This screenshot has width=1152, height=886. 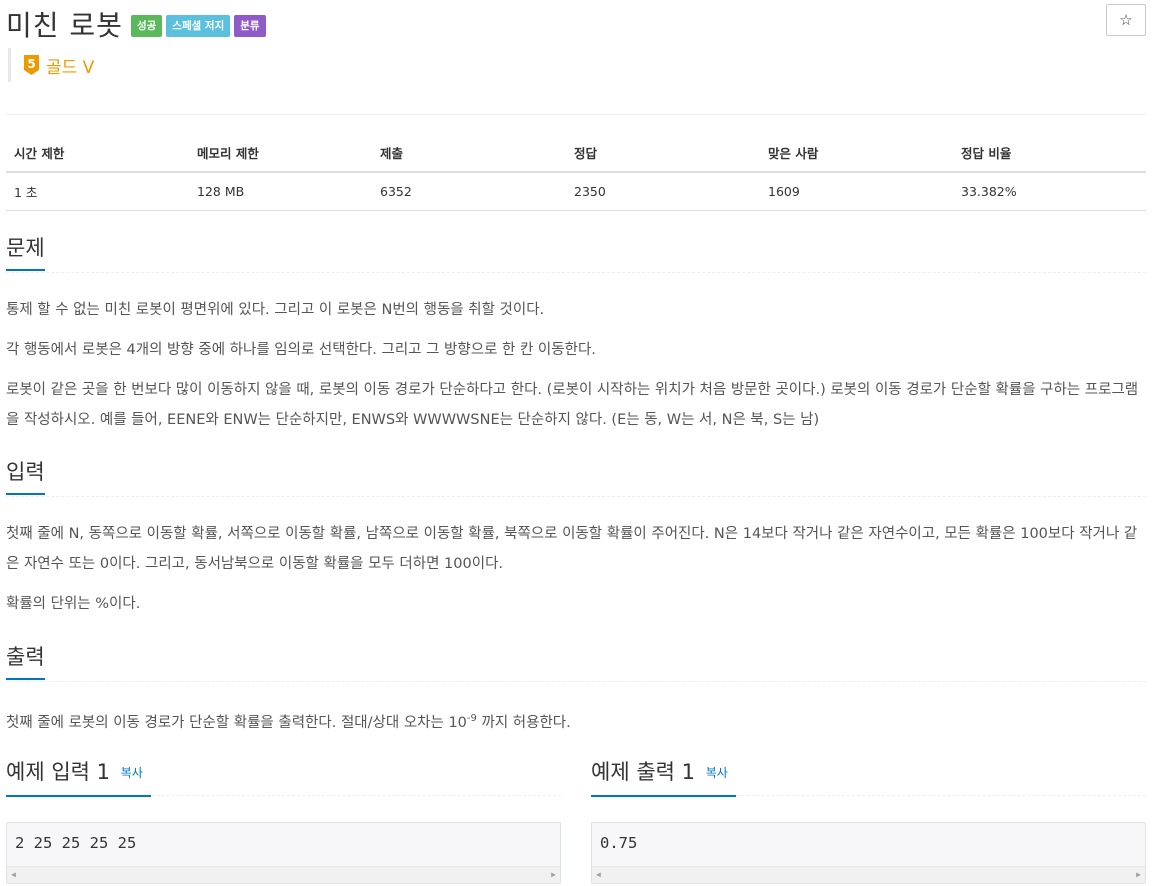 I want to click on accept-rate-header: 정답 비율, so click(x=1049, y=153).